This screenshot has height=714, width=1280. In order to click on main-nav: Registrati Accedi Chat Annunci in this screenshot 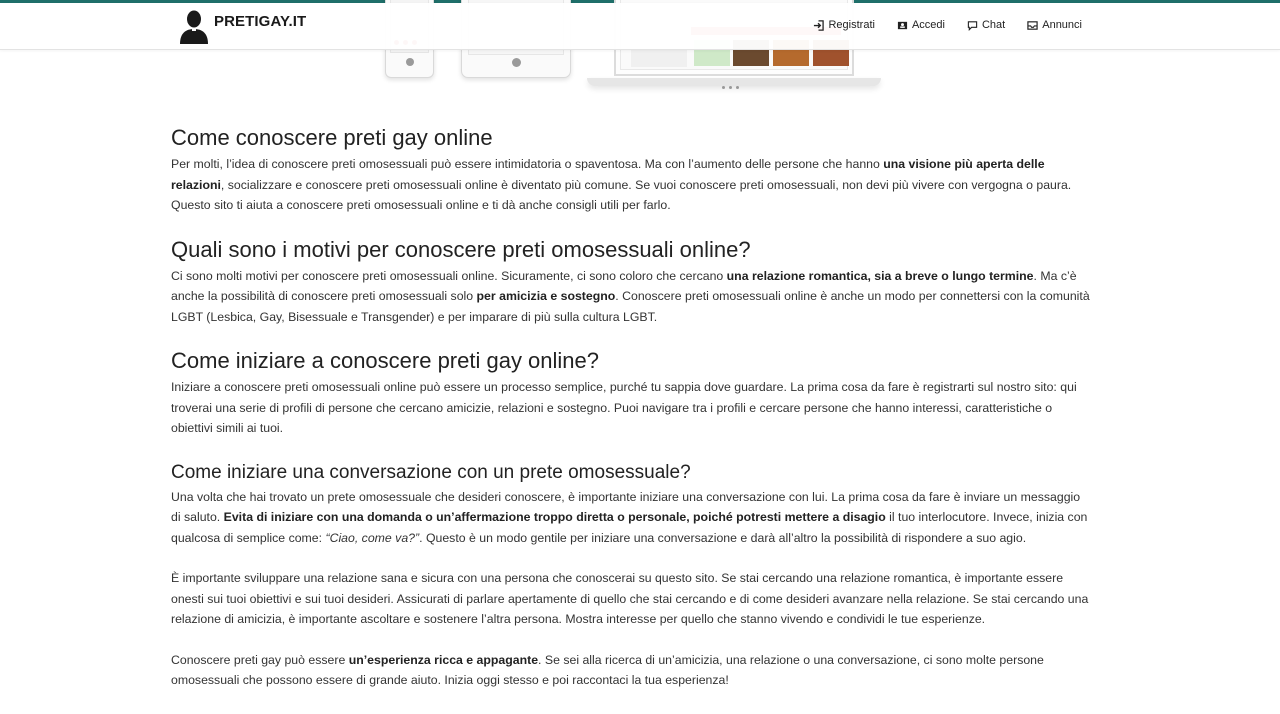, I will do `click(947, 25)`.